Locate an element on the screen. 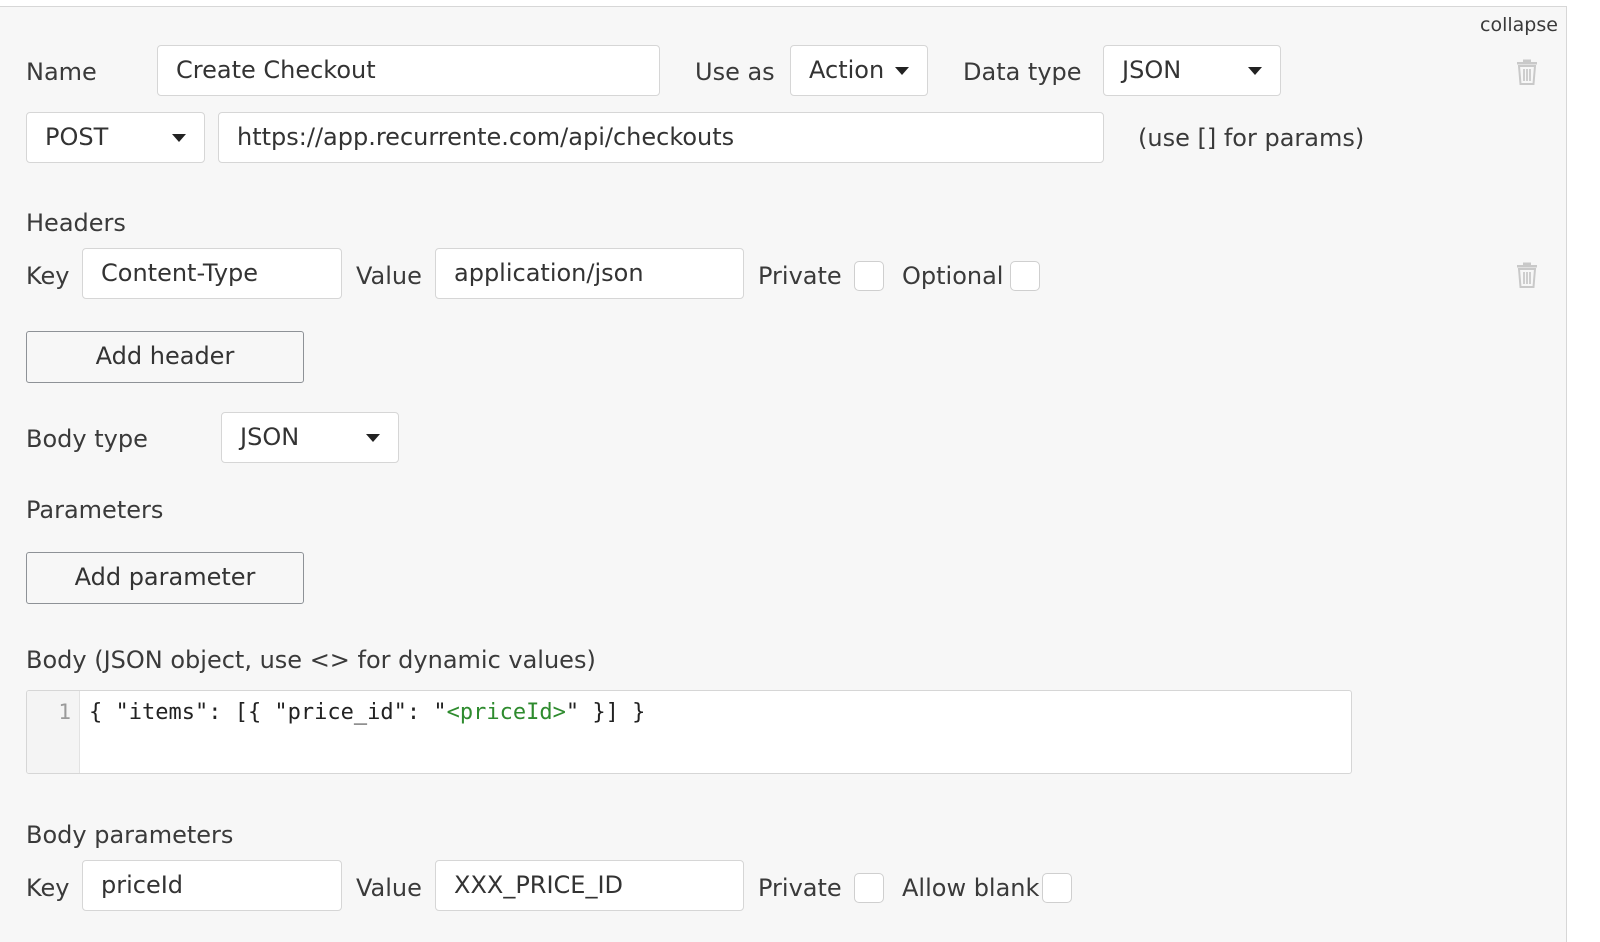 Image resolution: width=1600 pixels, height=942 pixels. body-type-value: JSON is located at coordinates (270, 437).